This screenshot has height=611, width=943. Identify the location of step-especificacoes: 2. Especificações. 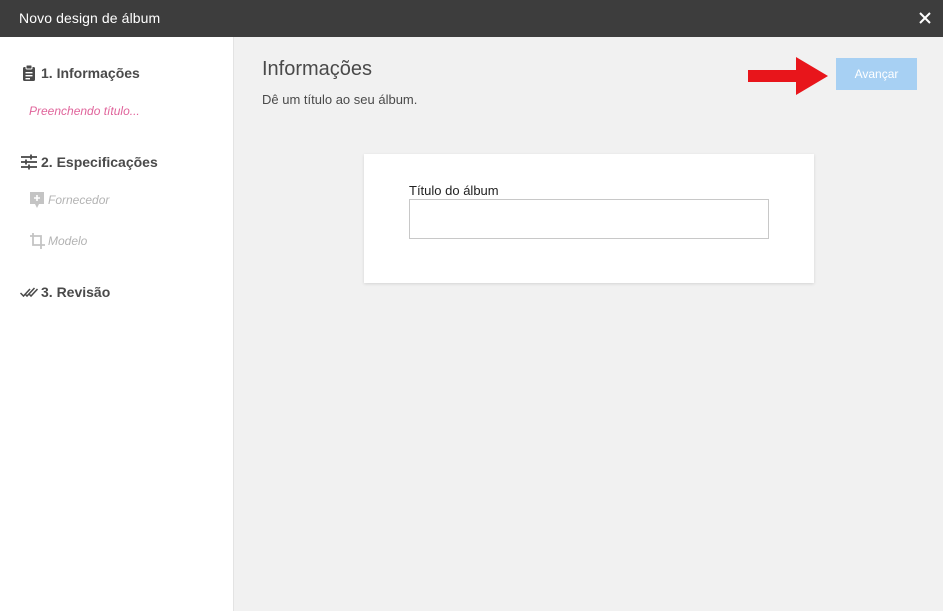
(89, 162).